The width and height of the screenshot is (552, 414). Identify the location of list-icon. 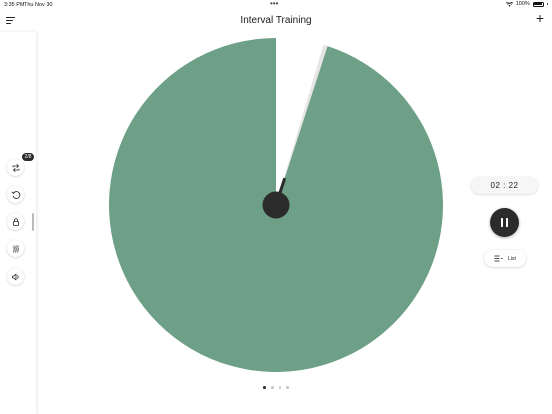
(498, 258).